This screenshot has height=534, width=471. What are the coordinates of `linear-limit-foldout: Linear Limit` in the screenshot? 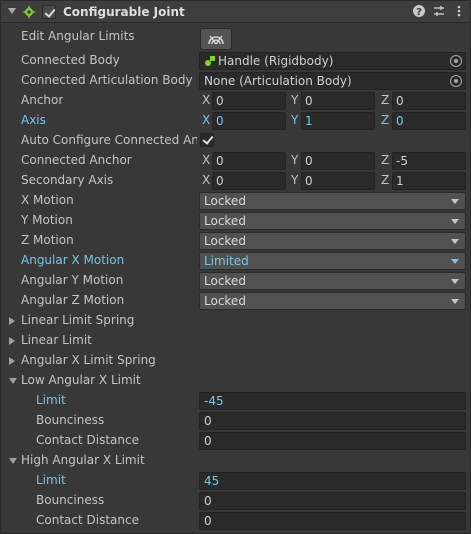 It's located at (235, 341).